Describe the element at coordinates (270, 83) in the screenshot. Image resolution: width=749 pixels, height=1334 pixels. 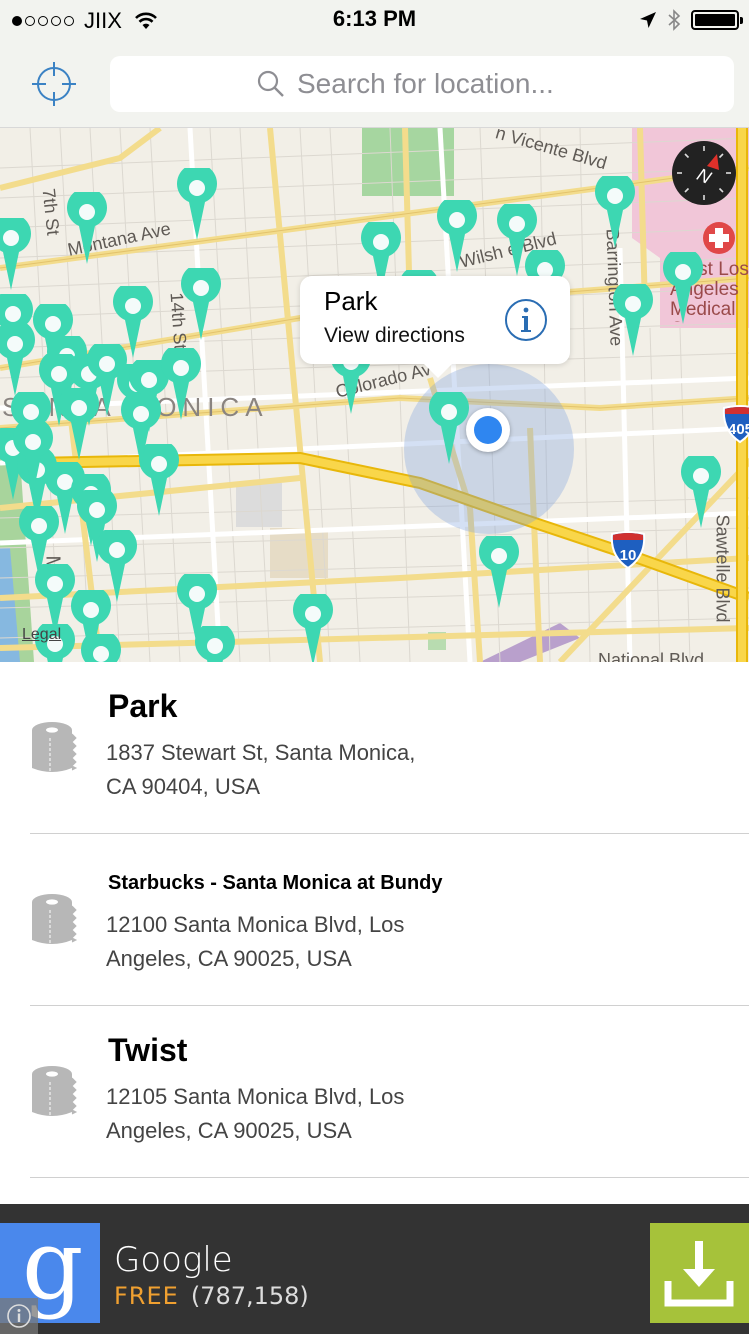
I see `search-icon` at that location.